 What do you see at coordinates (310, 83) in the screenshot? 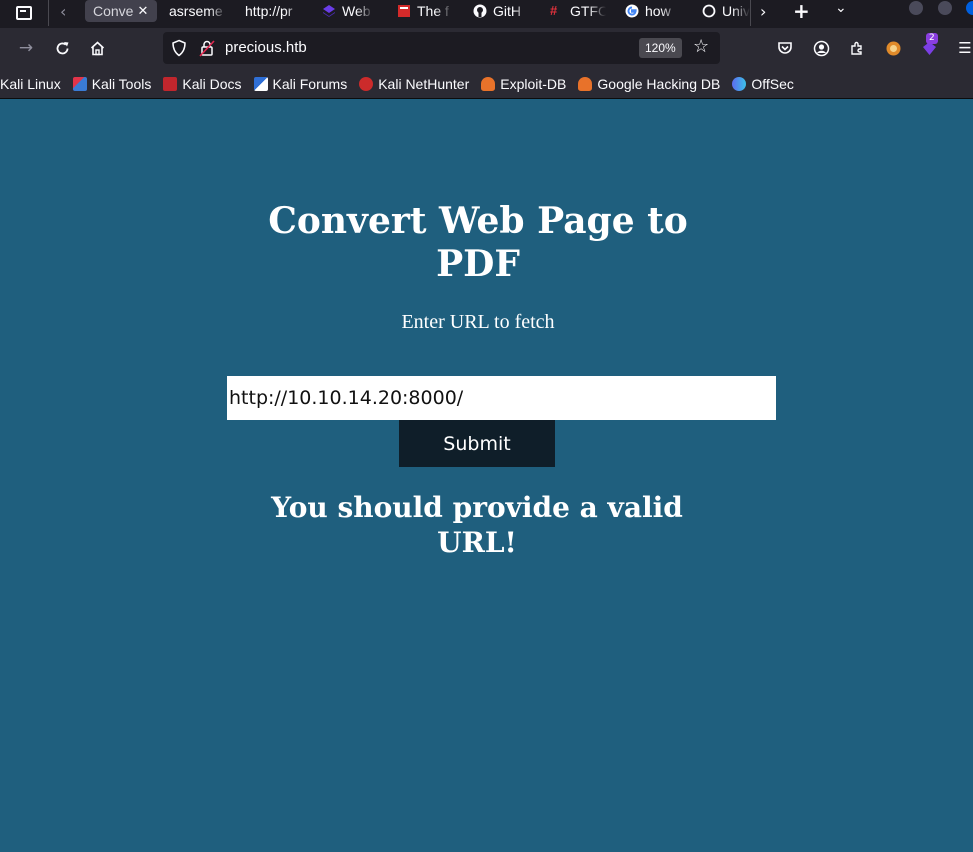
I see `bookmark-label: Kali Forums` at bounding box center [310, 83].